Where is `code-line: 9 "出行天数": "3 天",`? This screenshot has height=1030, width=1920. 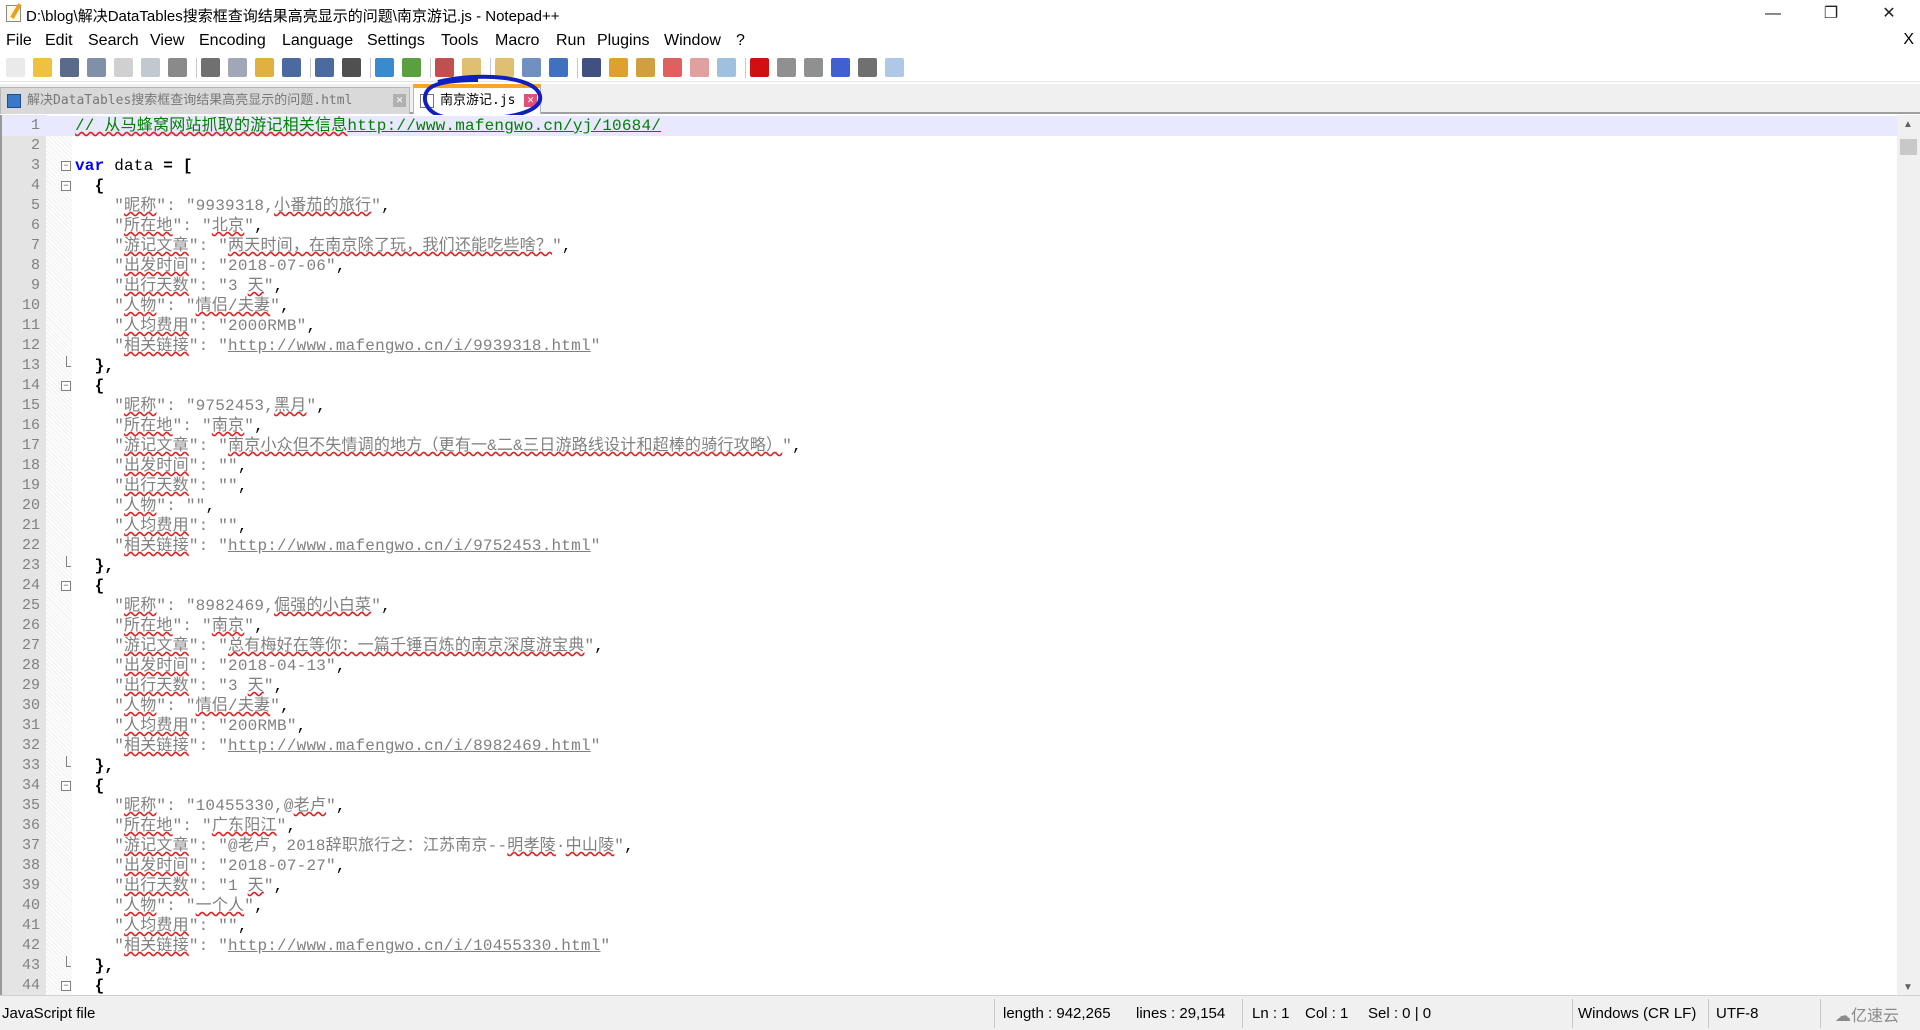
code-line: 9 "出行天数": "3 天", is located at coordinates (949, 286).